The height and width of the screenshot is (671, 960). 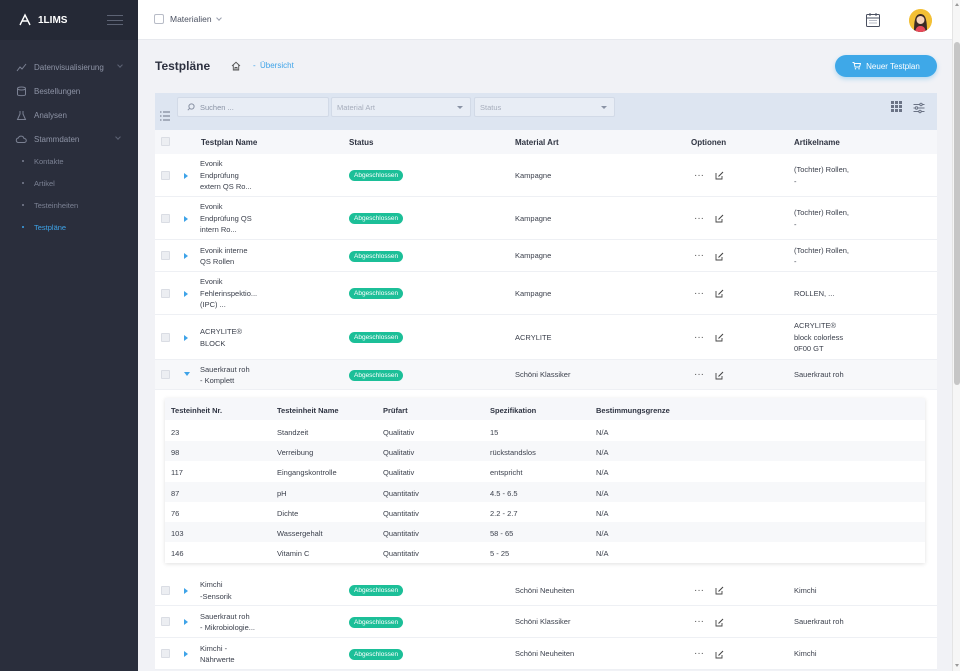 I want to click on scrollbar-thumb, so click(x=957, y=213).